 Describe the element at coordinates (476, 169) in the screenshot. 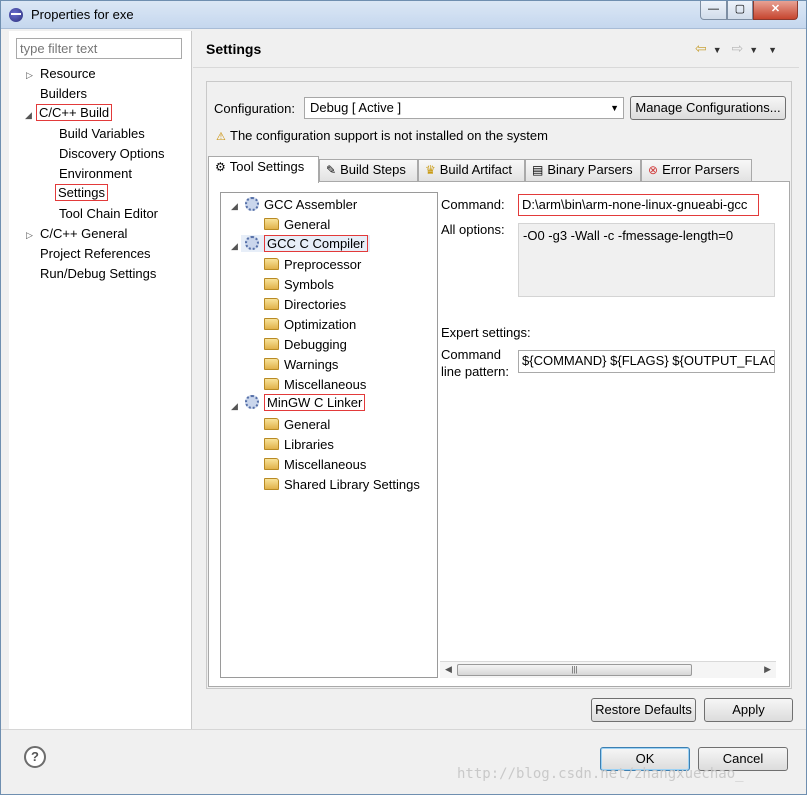

I see `tab-label: Build Artifact` at that location.